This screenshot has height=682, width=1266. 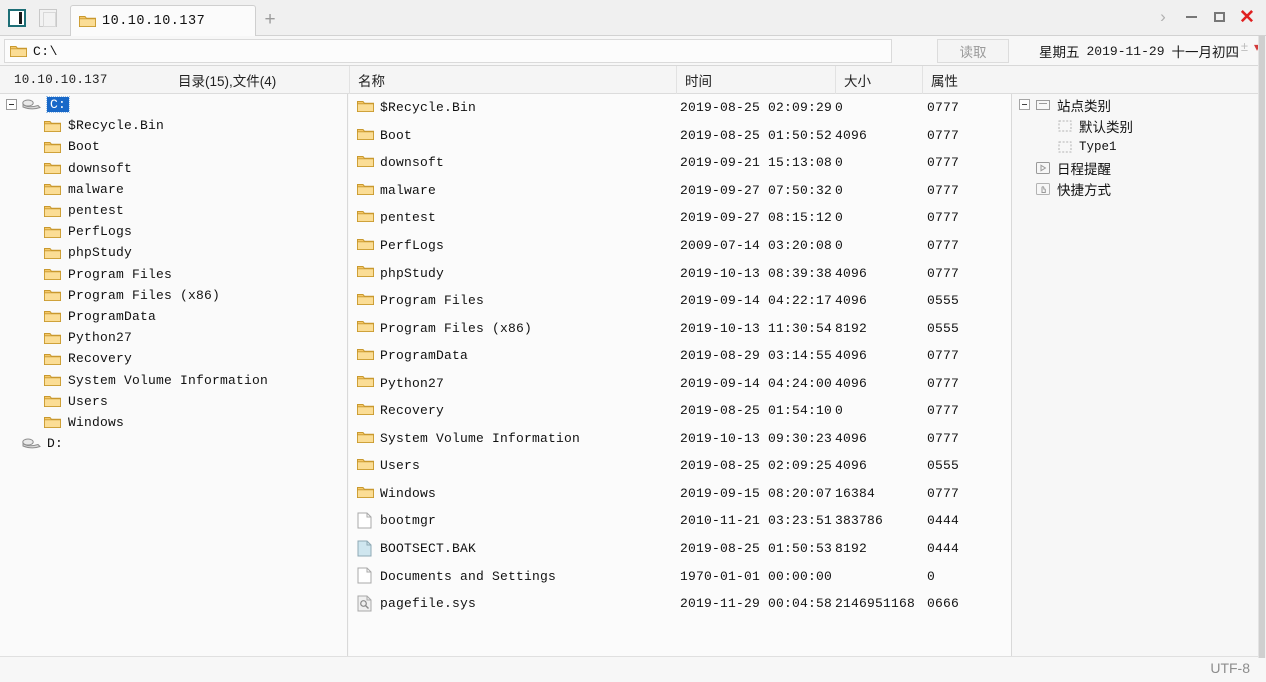 I want to click on header-size: 大小, so click(x=875, y=80).